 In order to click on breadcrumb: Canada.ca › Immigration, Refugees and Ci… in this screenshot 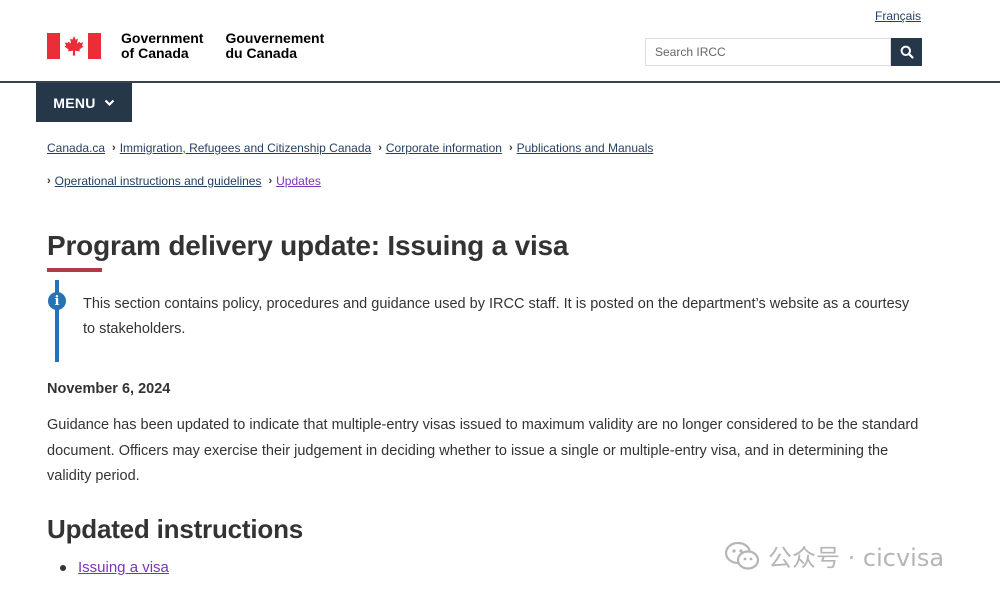, I will do `click(350, 148)`.